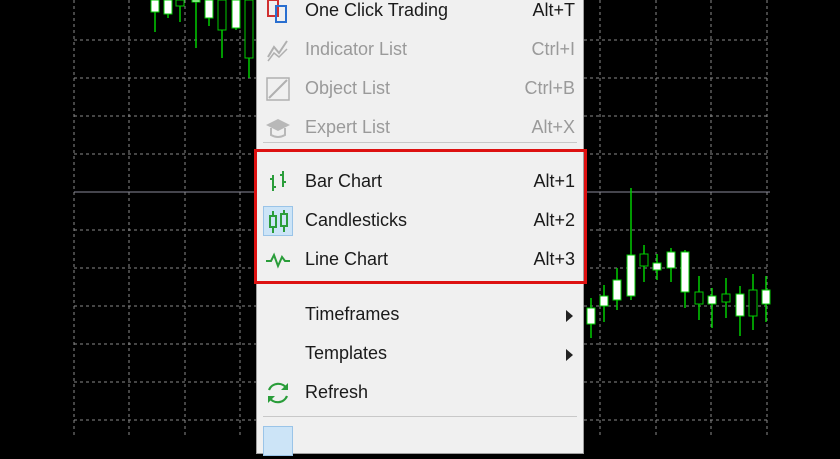  Describe the element at coordinates (278, 441) in the screenshot. I see `menu-item-partial-icon` at that location.